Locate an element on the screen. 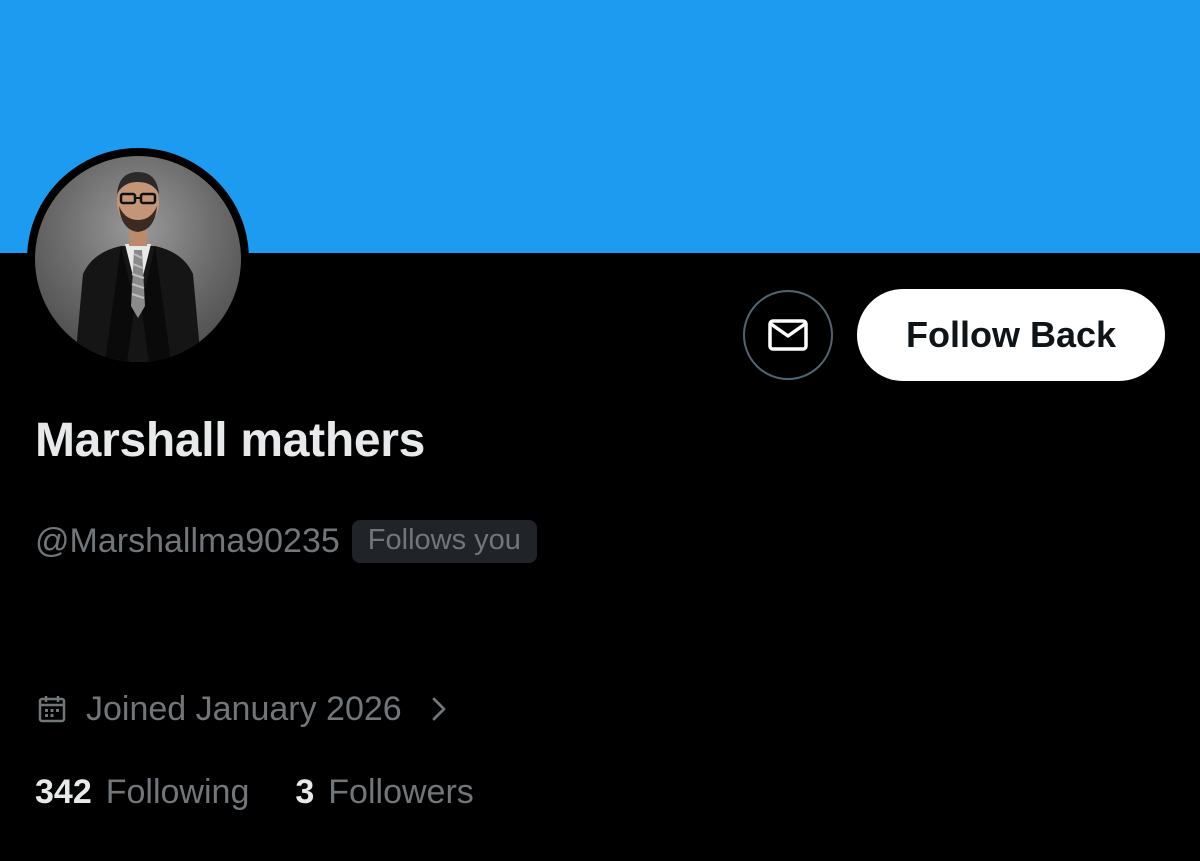  mail-icon is located at coordinates (788, 335).